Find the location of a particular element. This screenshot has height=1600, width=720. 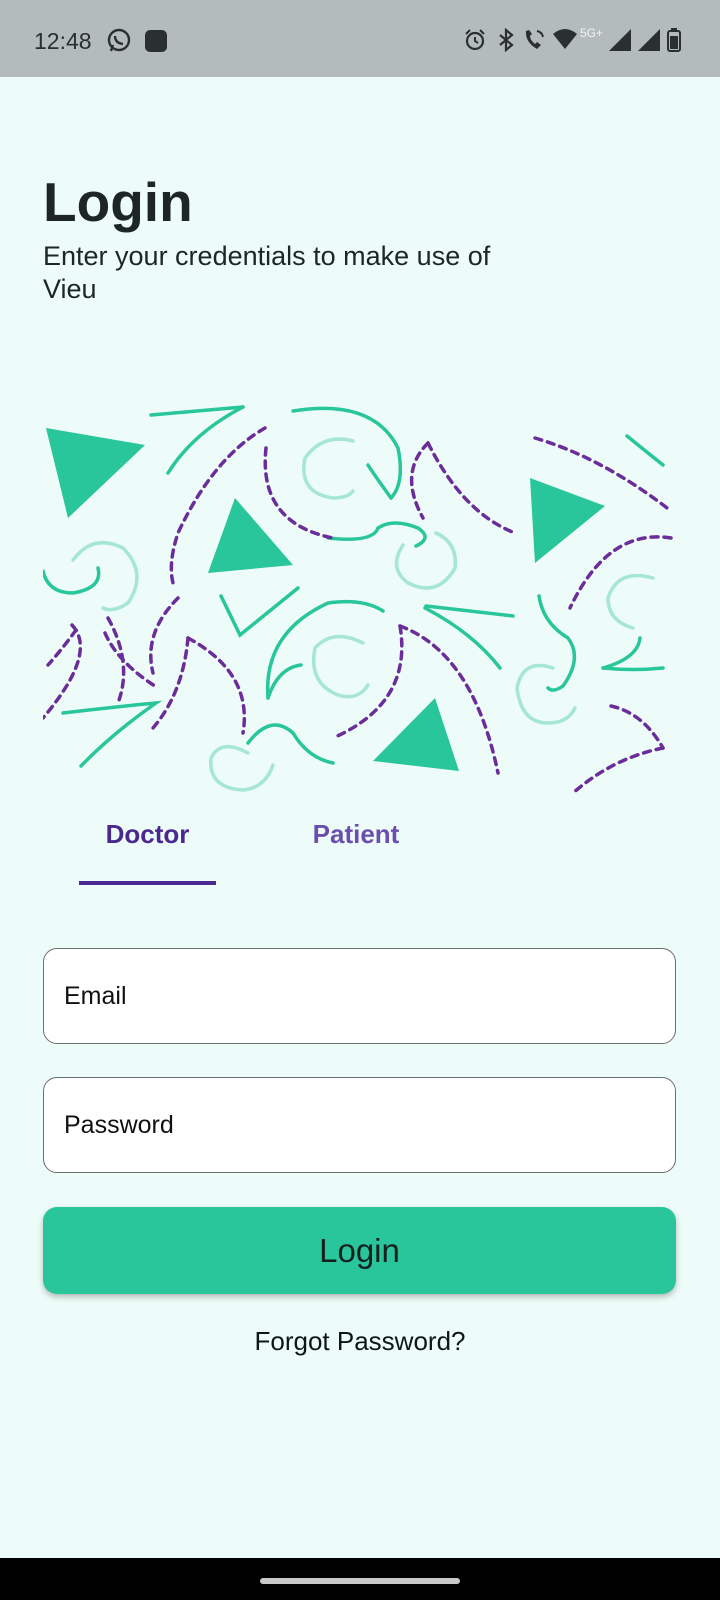

login-button: Login is located at coordinates (359, 1250).